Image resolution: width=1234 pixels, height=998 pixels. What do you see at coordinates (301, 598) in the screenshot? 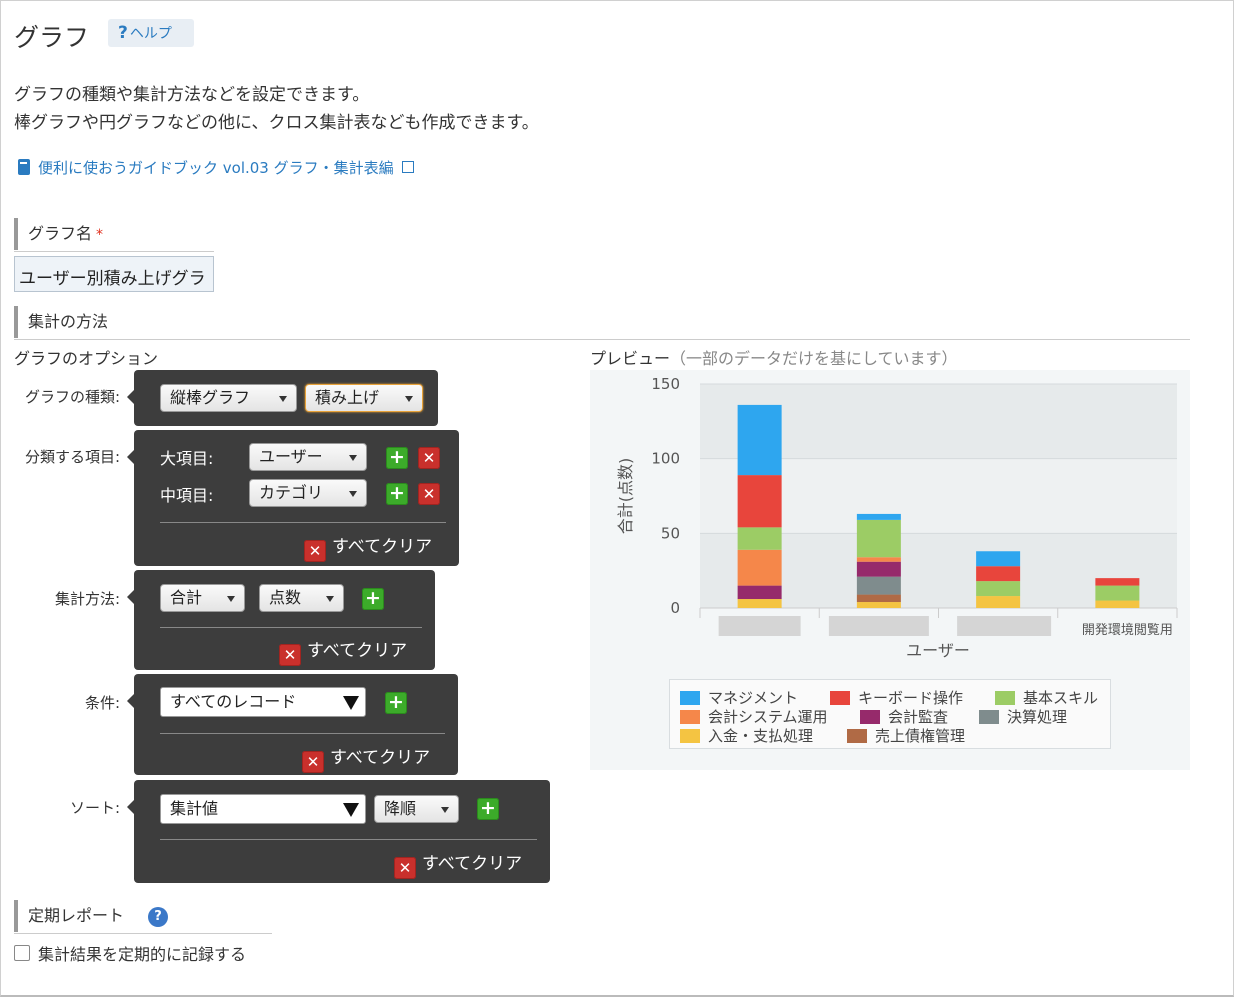
I see `aggregation-field-select: 点数` at bounding box center [301, 598].